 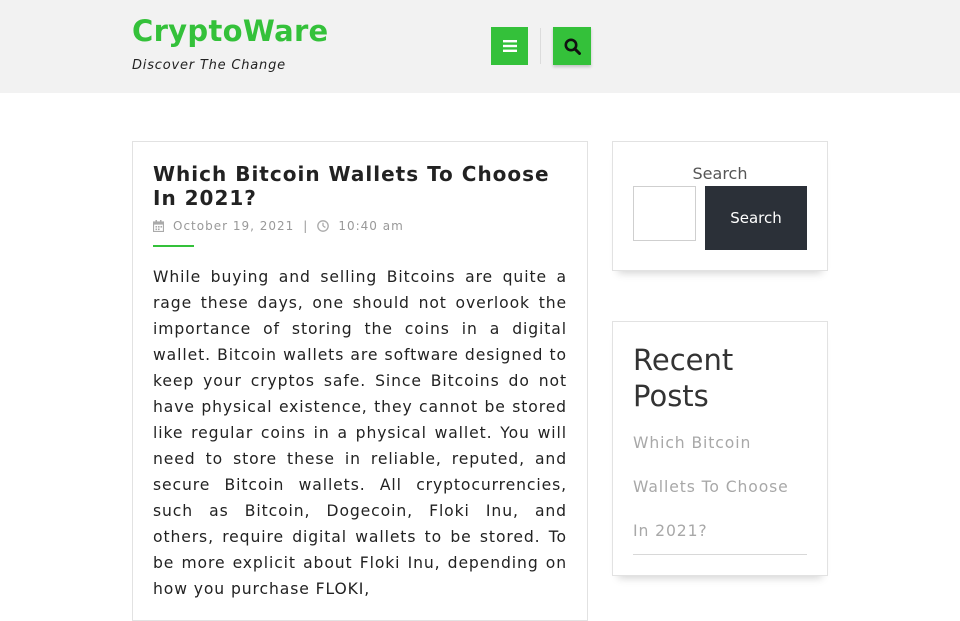 What do you see at coordinates (230, 31) in the screenshot?
I see `site-title: CryptoWare` at bounding box center [230, 31].